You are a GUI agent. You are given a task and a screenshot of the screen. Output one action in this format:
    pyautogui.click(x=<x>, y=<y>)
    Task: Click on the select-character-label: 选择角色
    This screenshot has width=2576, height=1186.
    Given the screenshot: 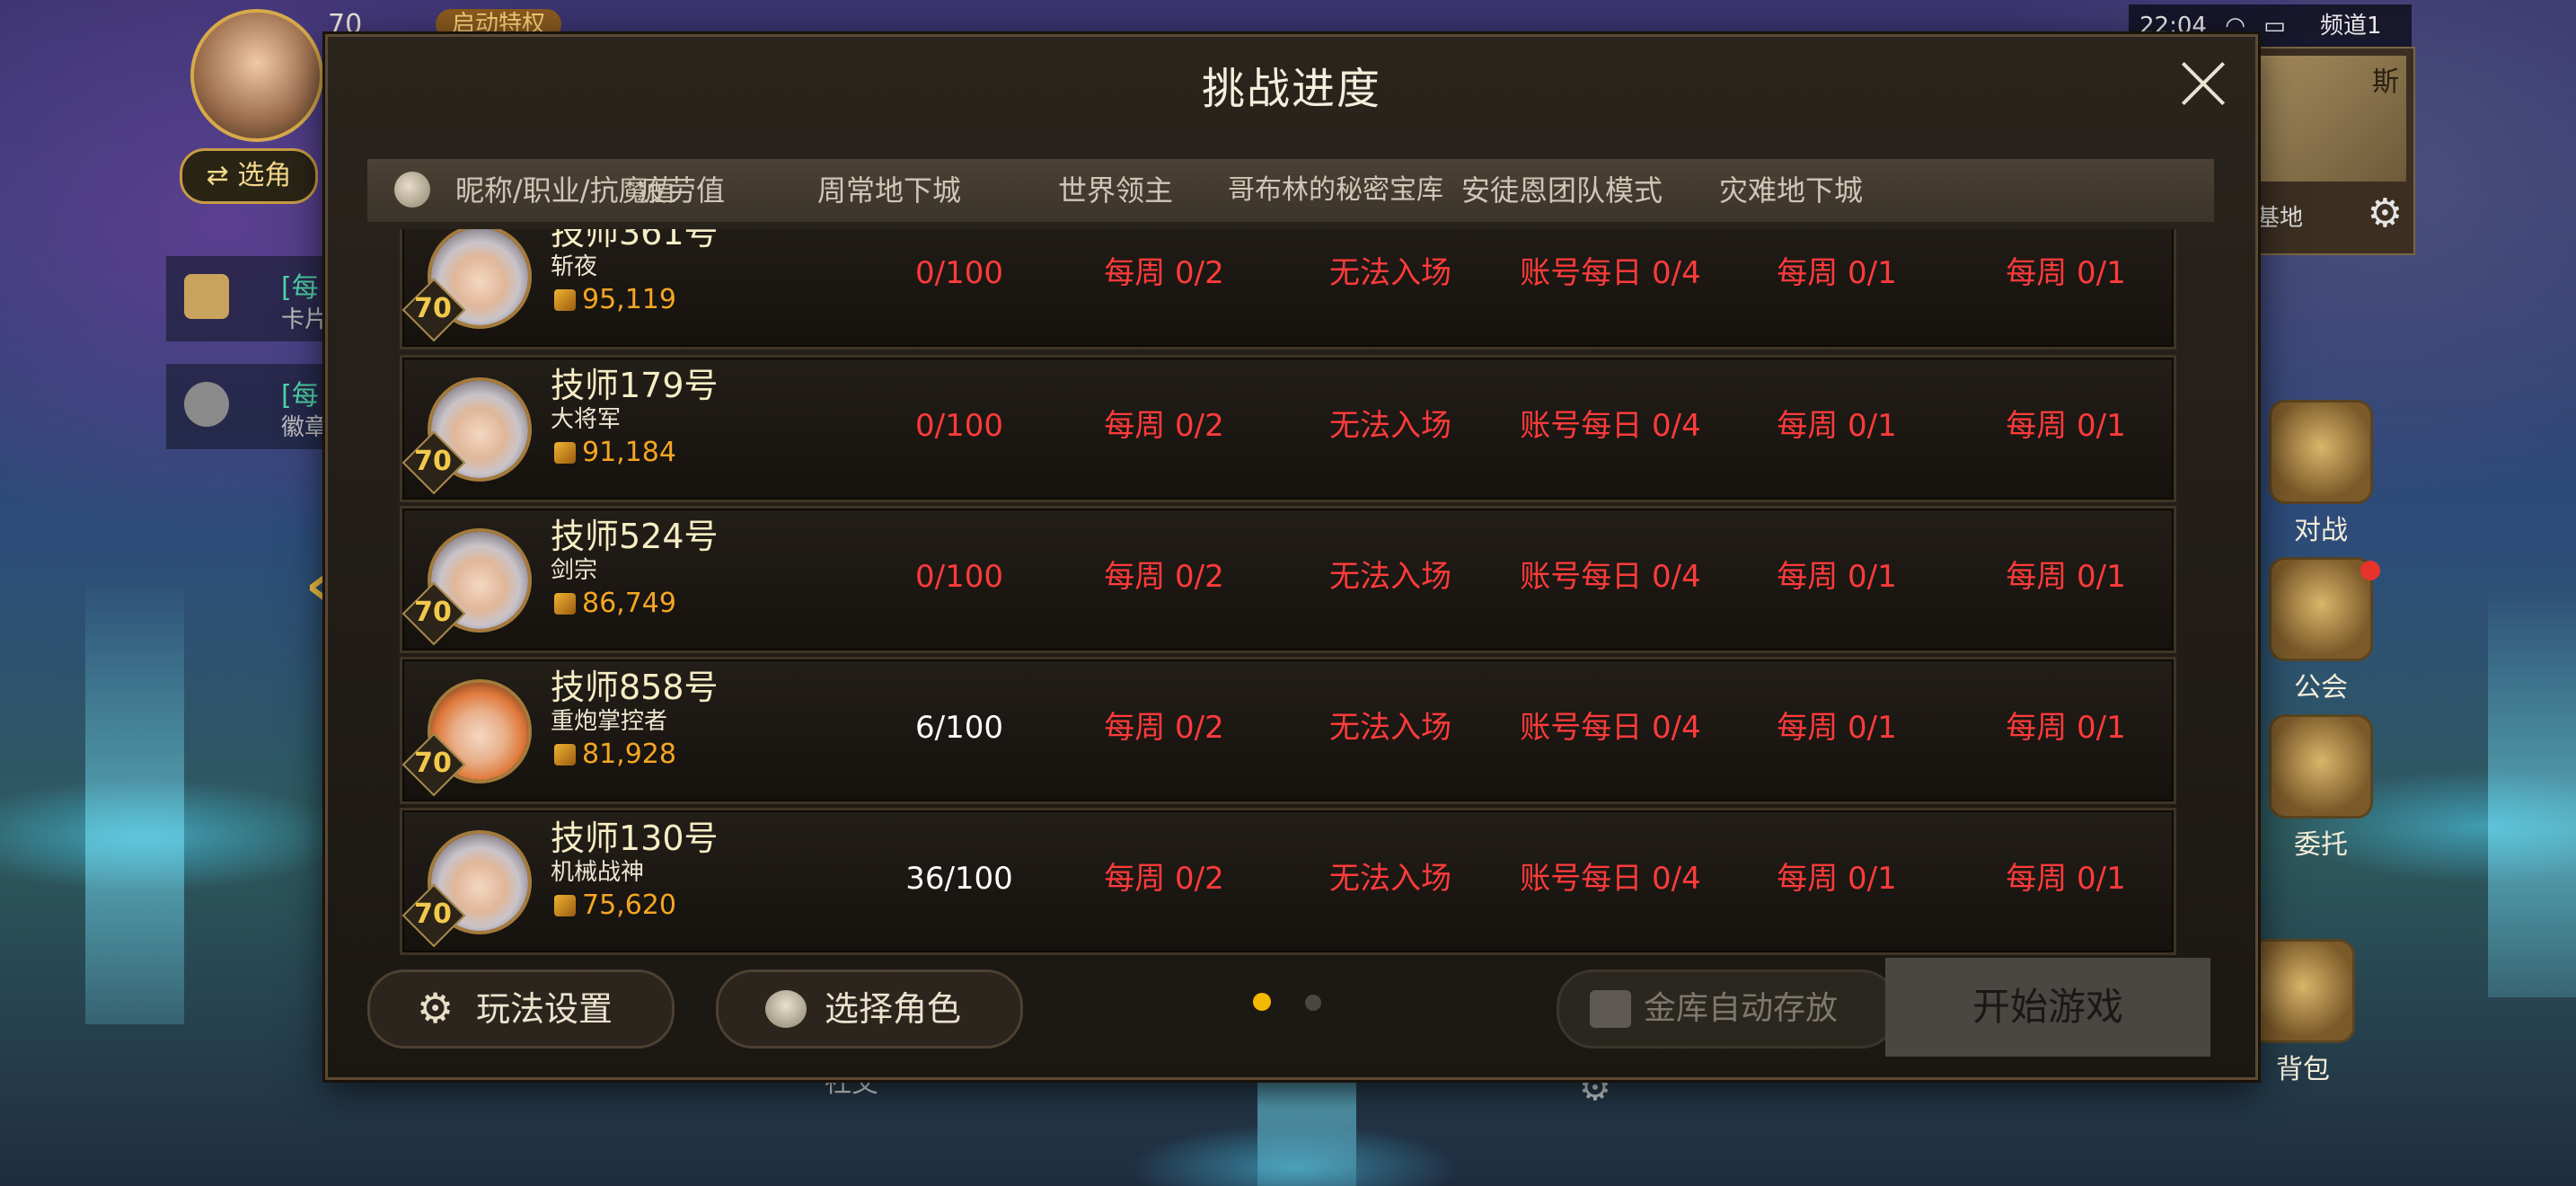 What is the action you would take?
    pyautogui.click(x=893, y=1009)
    